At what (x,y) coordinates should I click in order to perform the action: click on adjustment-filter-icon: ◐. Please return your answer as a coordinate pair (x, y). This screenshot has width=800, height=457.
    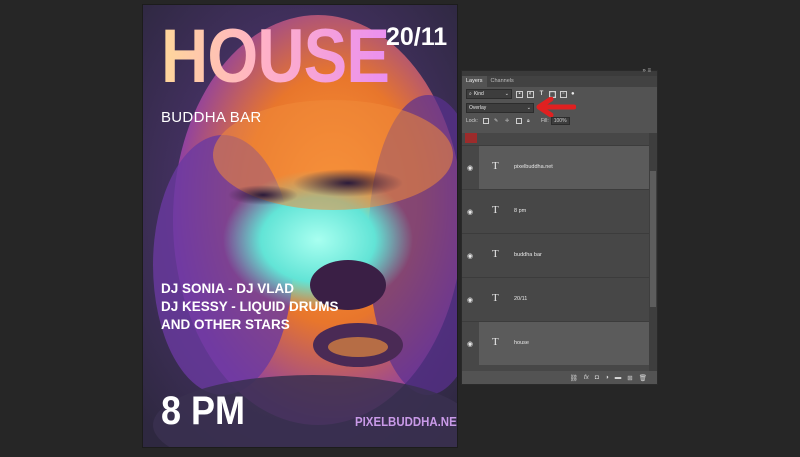
    Looking at the image, I should click on (530, 94).